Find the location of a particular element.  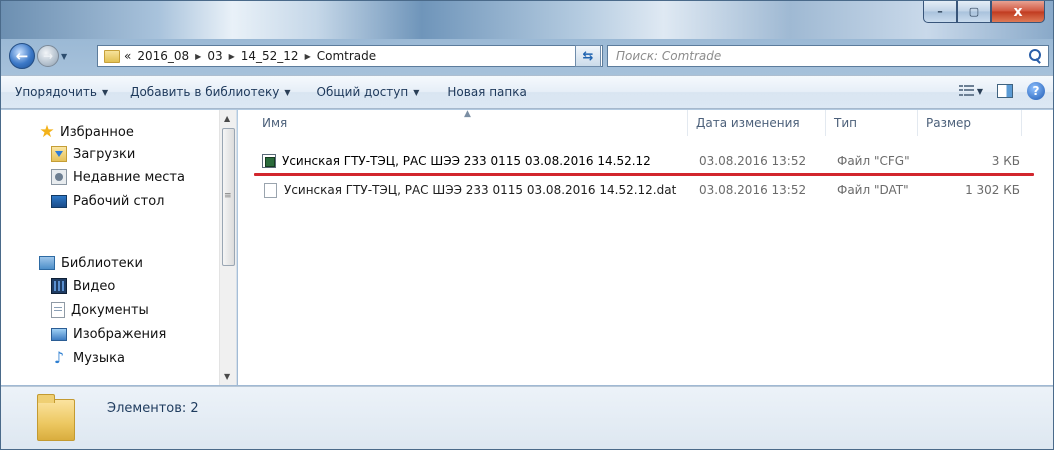

breadcrumb-03: 03 is located at coordinates (214, 56).